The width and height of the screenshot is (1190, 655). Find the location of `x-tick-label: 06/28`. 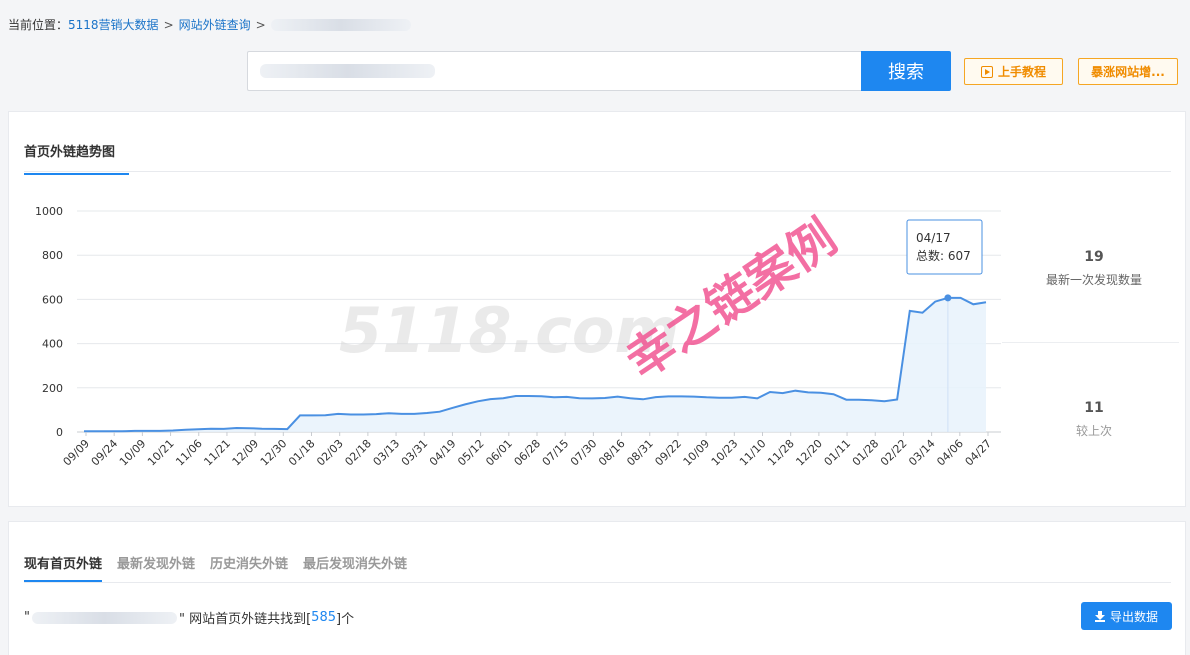

x-tick-label: 06/28 is located at coordinates (528, 453).